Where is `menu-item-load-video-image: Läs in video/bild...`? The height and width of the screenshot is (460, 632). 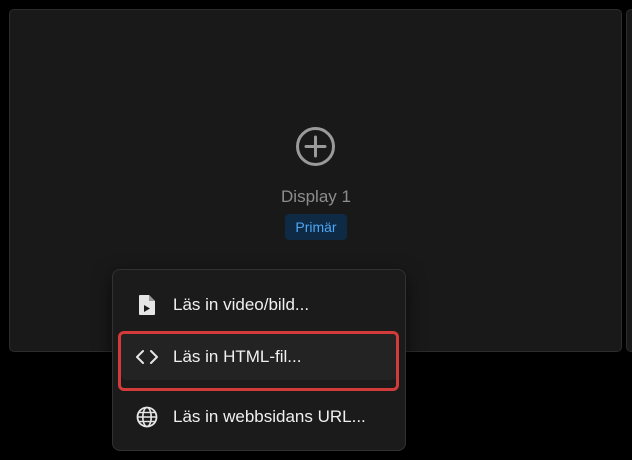
menu-item-load-video-image: Läs in video/bild... is located at coordinates (259, 305).